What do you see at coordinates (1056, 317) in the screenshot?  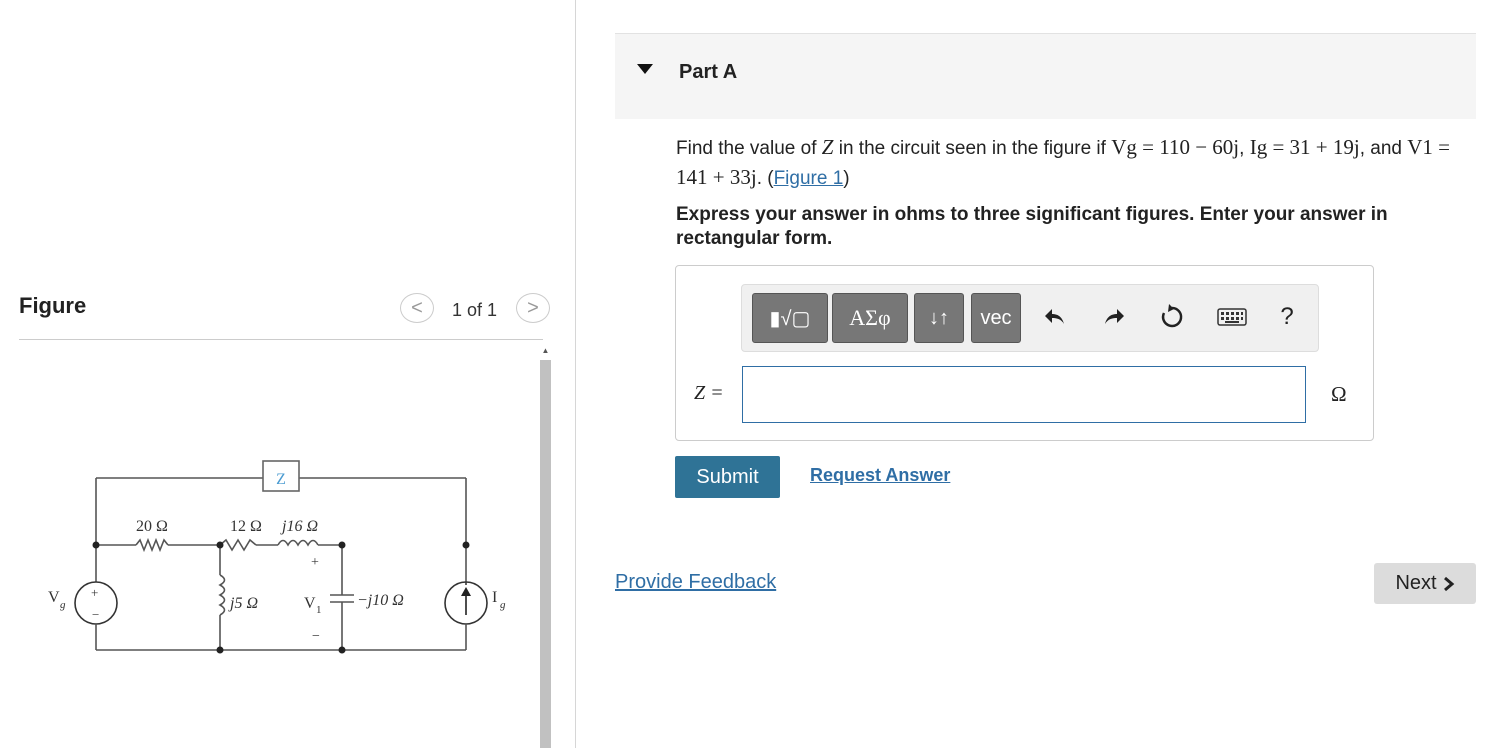 I see `undo-icon` at bounding box center [1056, 317].